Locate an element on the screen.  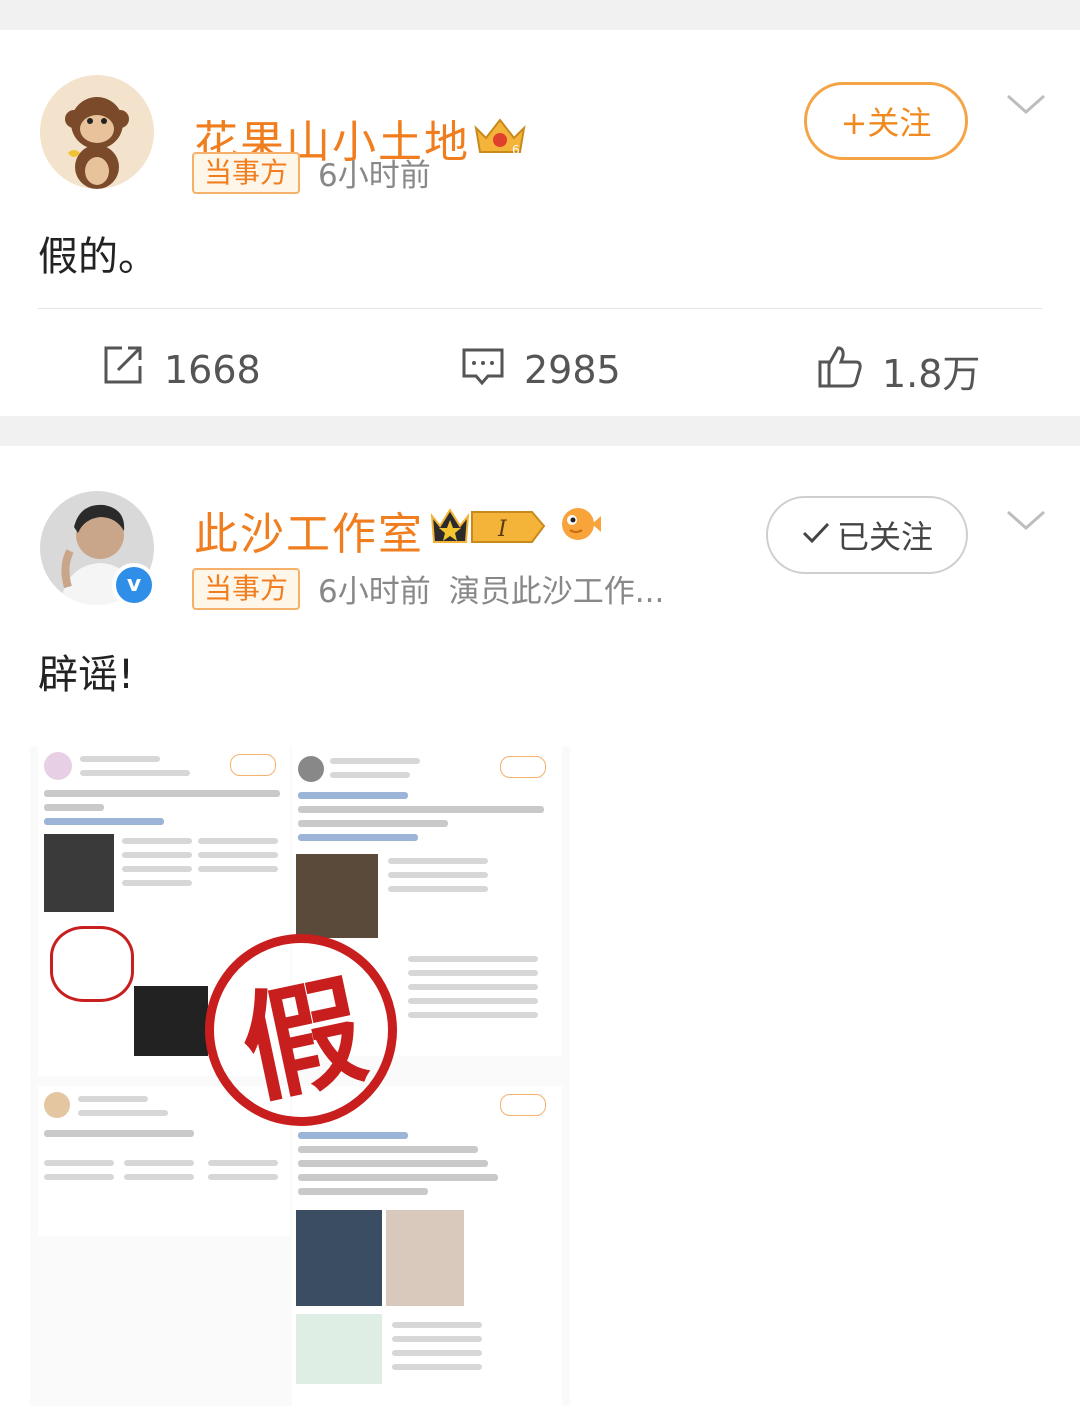
screenshot-tile is located at coordinates (427, 1246).